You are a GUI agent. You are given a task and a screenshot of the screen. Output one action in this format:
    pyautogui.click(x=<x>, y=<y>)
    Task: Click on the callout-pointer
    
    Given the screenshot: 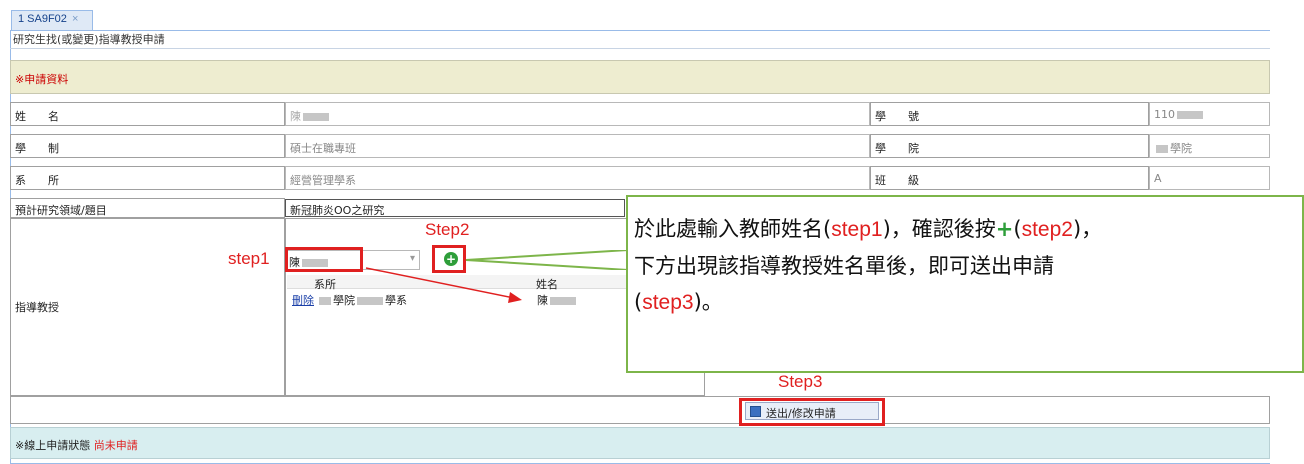 What is the action you would take?
    pyautogui.click(x=548, y=260)
    